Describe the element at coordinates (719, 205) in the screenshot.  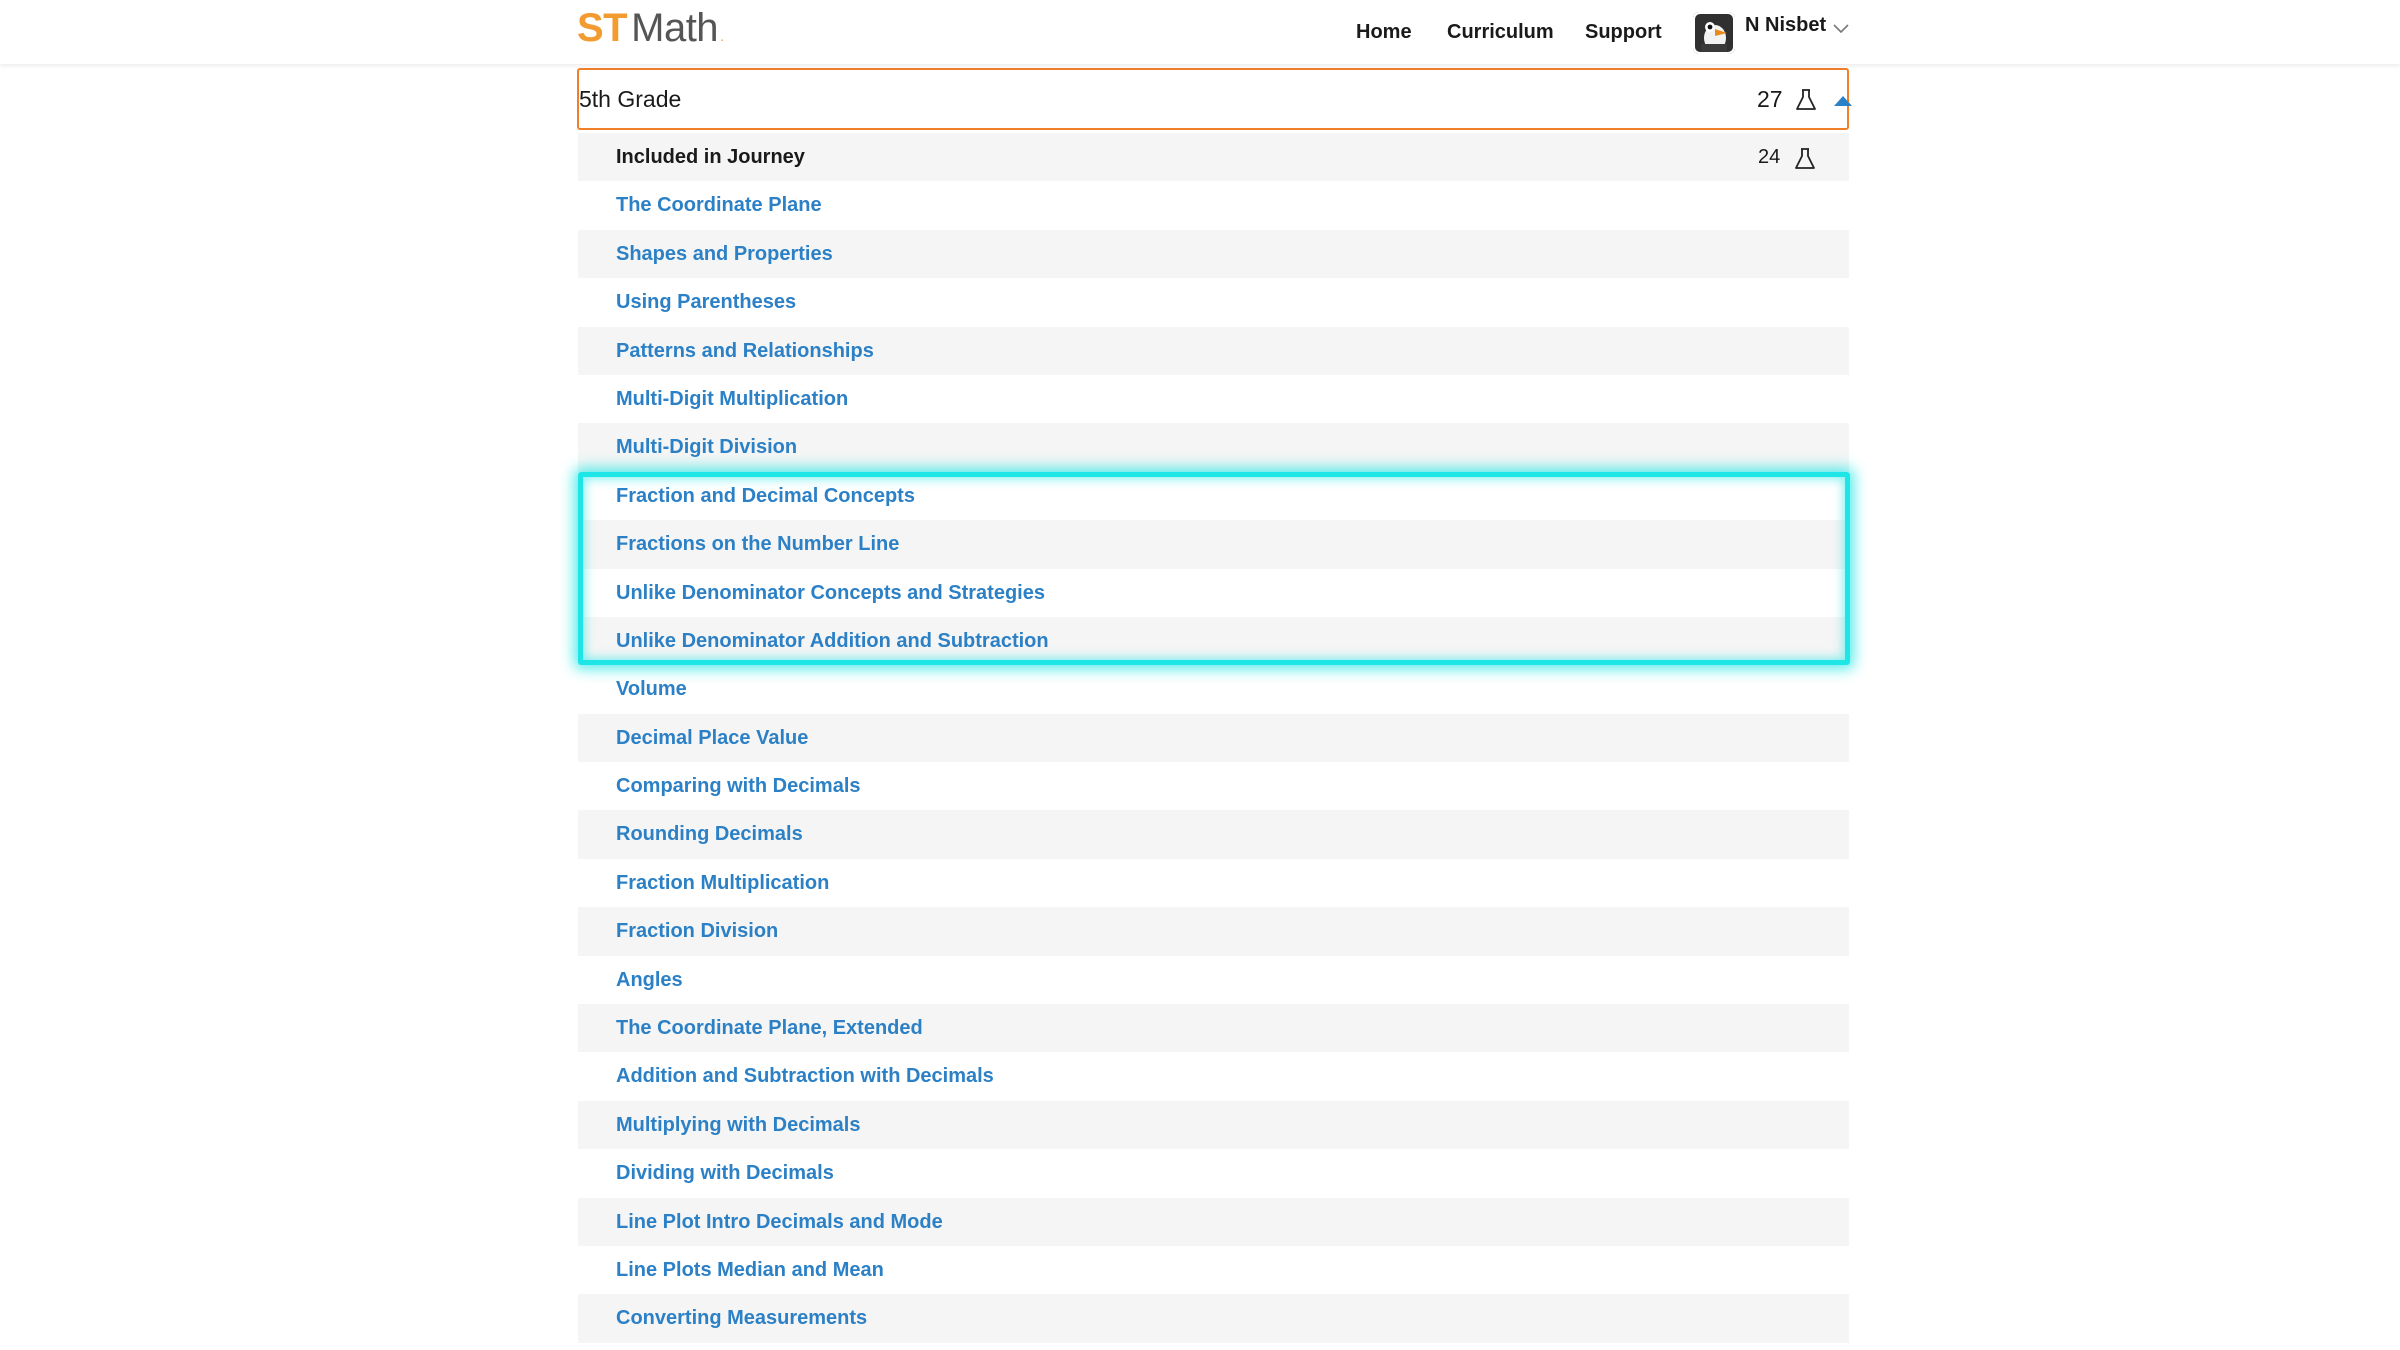
I see `topic-link: The Coordinate Plane` at that location.